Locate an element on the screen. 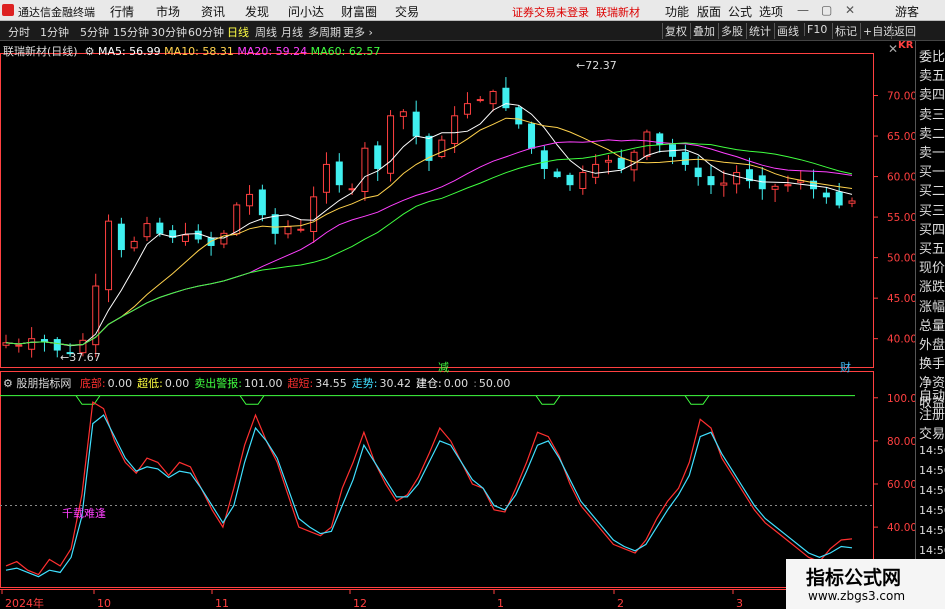 This screenshot has width=945, height=609. menu-layout: 版面 is located at coordinates (709, 11).